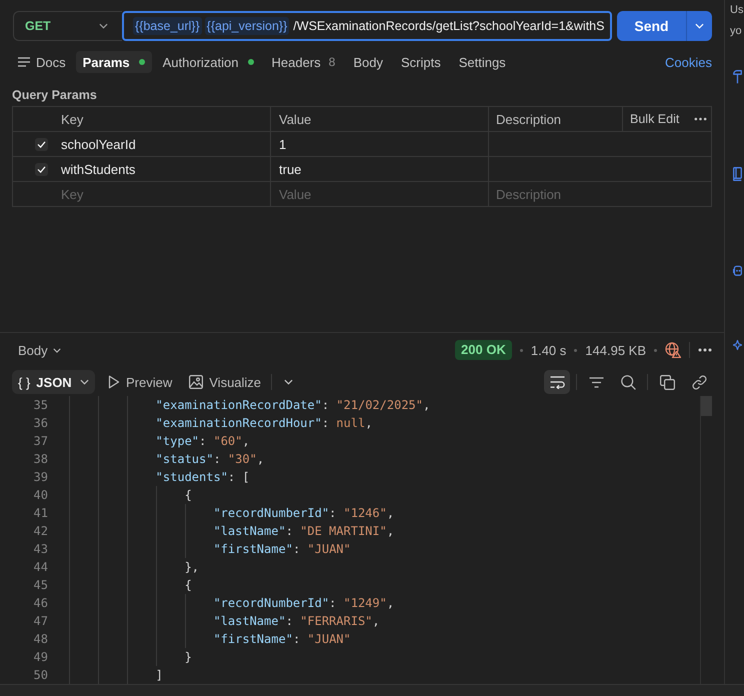 This screenshot has width=744, height=696. What do you see at coordinates (159, 675) in the screenshot?
I see `code-line: ]` at bounding box center [159, 675].